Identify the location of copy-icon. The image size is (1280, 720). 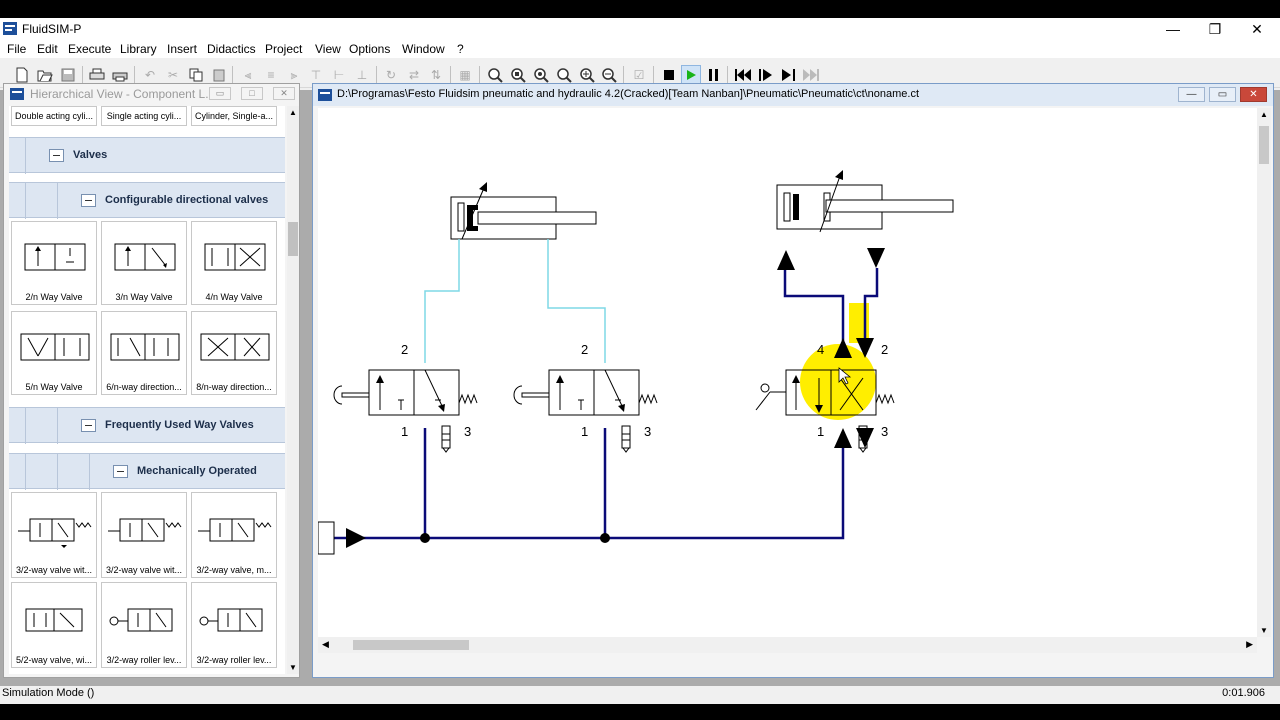
(196, 75).